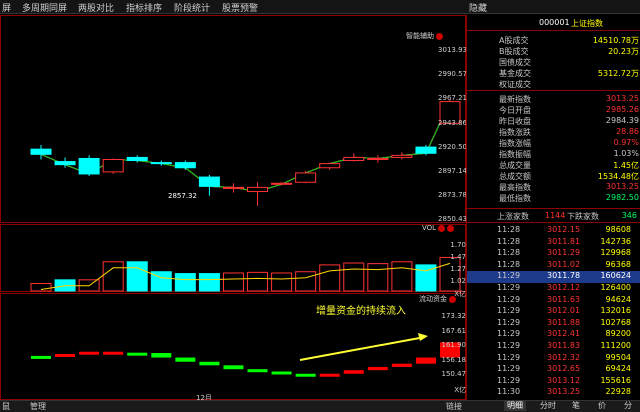 The height and width of the screenshot is (412, 640). What do you see at coordinates (515, 84) in the screenshot?
I see `info-row: 权证成交` at bounding box center [515, 84].